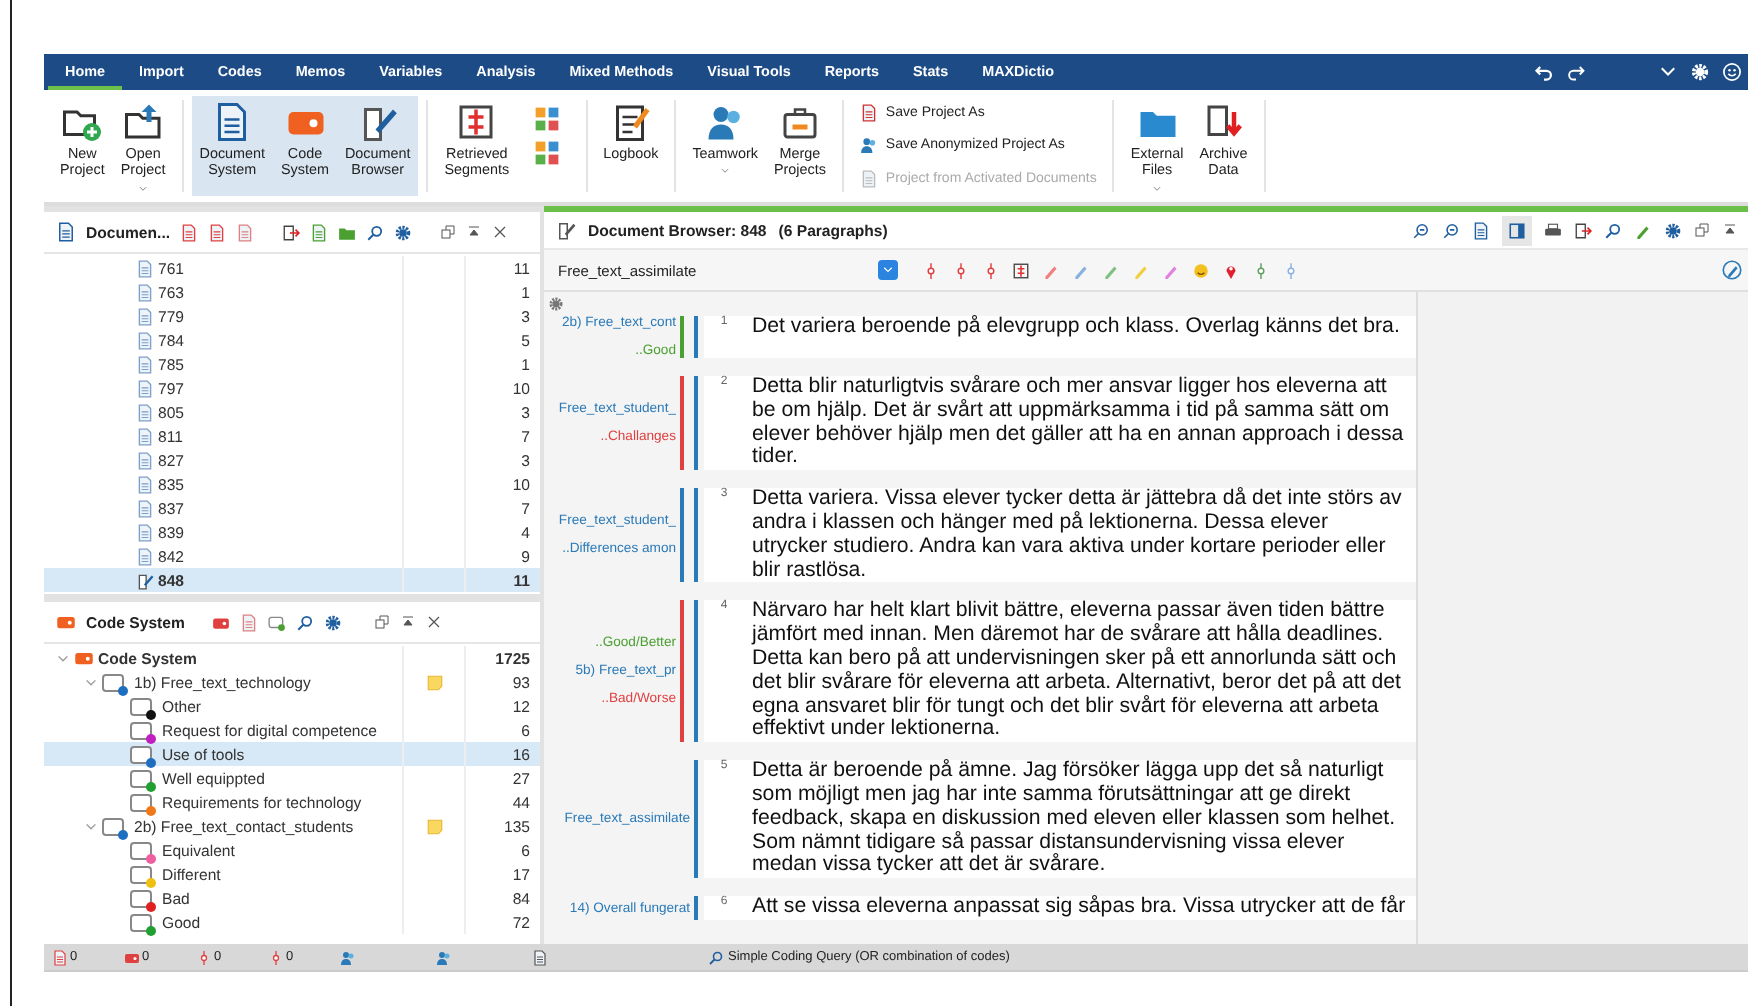 This screenshot has height=1006, width=1748. What do you see at coordinates (1080, 671) in the screenshot?
I see `paragraph-text: Närvaro har helt klart blivit bättre, eleverna passar även tiden bättre jämfört med innan. Men däremot har de svårare att hålla deadlines. Detta kan bero på att undervisningen sker på ett annorlunda sätt och det blir svårare för eleverna att arbeta. Alternativt, beror det på att det egna ansvaret blir för tungt och det blir svårt för eleverna att arbeta effektivt under lektionerna.` at bounding box center [1080, 671].